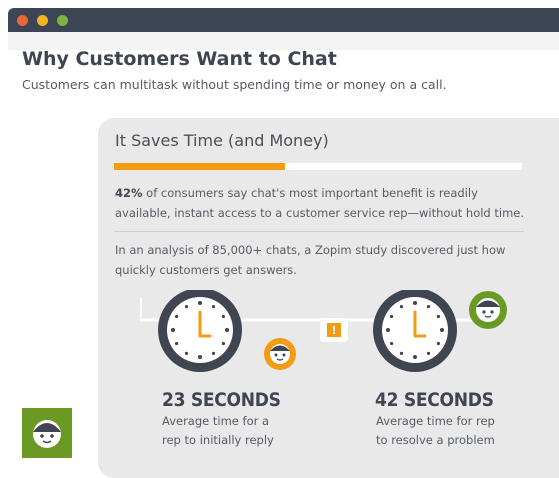  Describe the element at coordinates (434, 400) in the screenshot. I see `metric-value-resolve: 42 SECONDS` at that location.